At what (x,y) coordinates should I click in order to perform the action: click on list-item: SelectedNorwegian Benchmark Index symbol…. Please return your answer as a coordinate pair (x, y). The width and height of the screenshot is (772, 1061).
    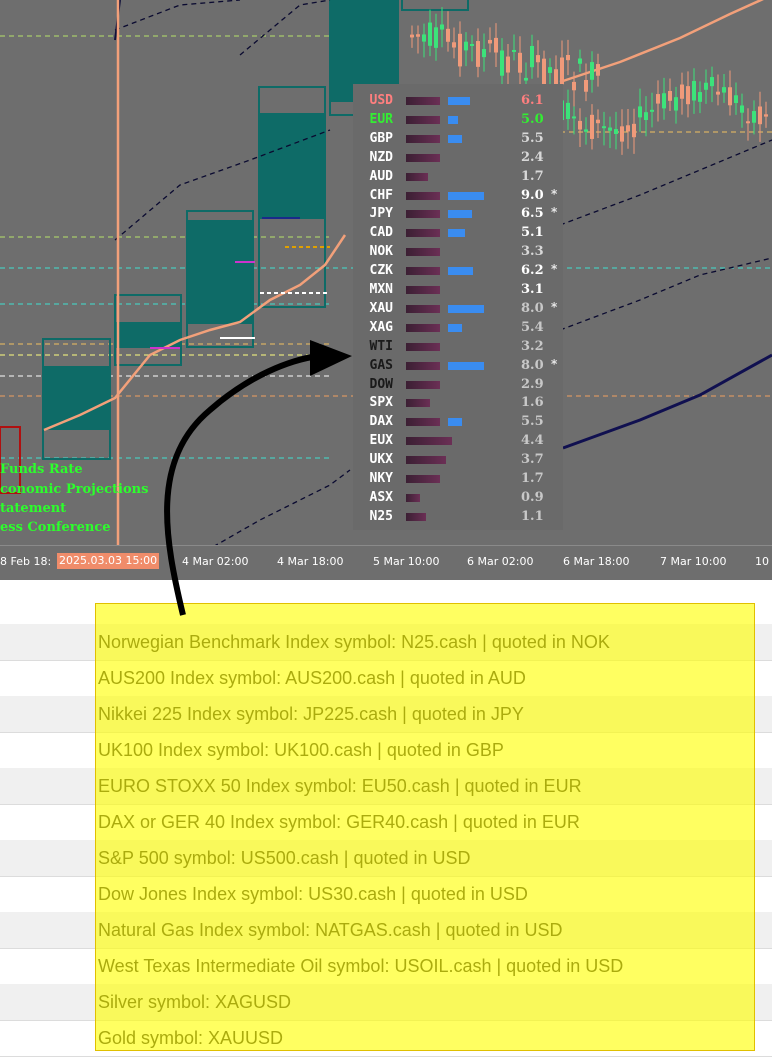
    Looking at the image, I should click on (386, 642).